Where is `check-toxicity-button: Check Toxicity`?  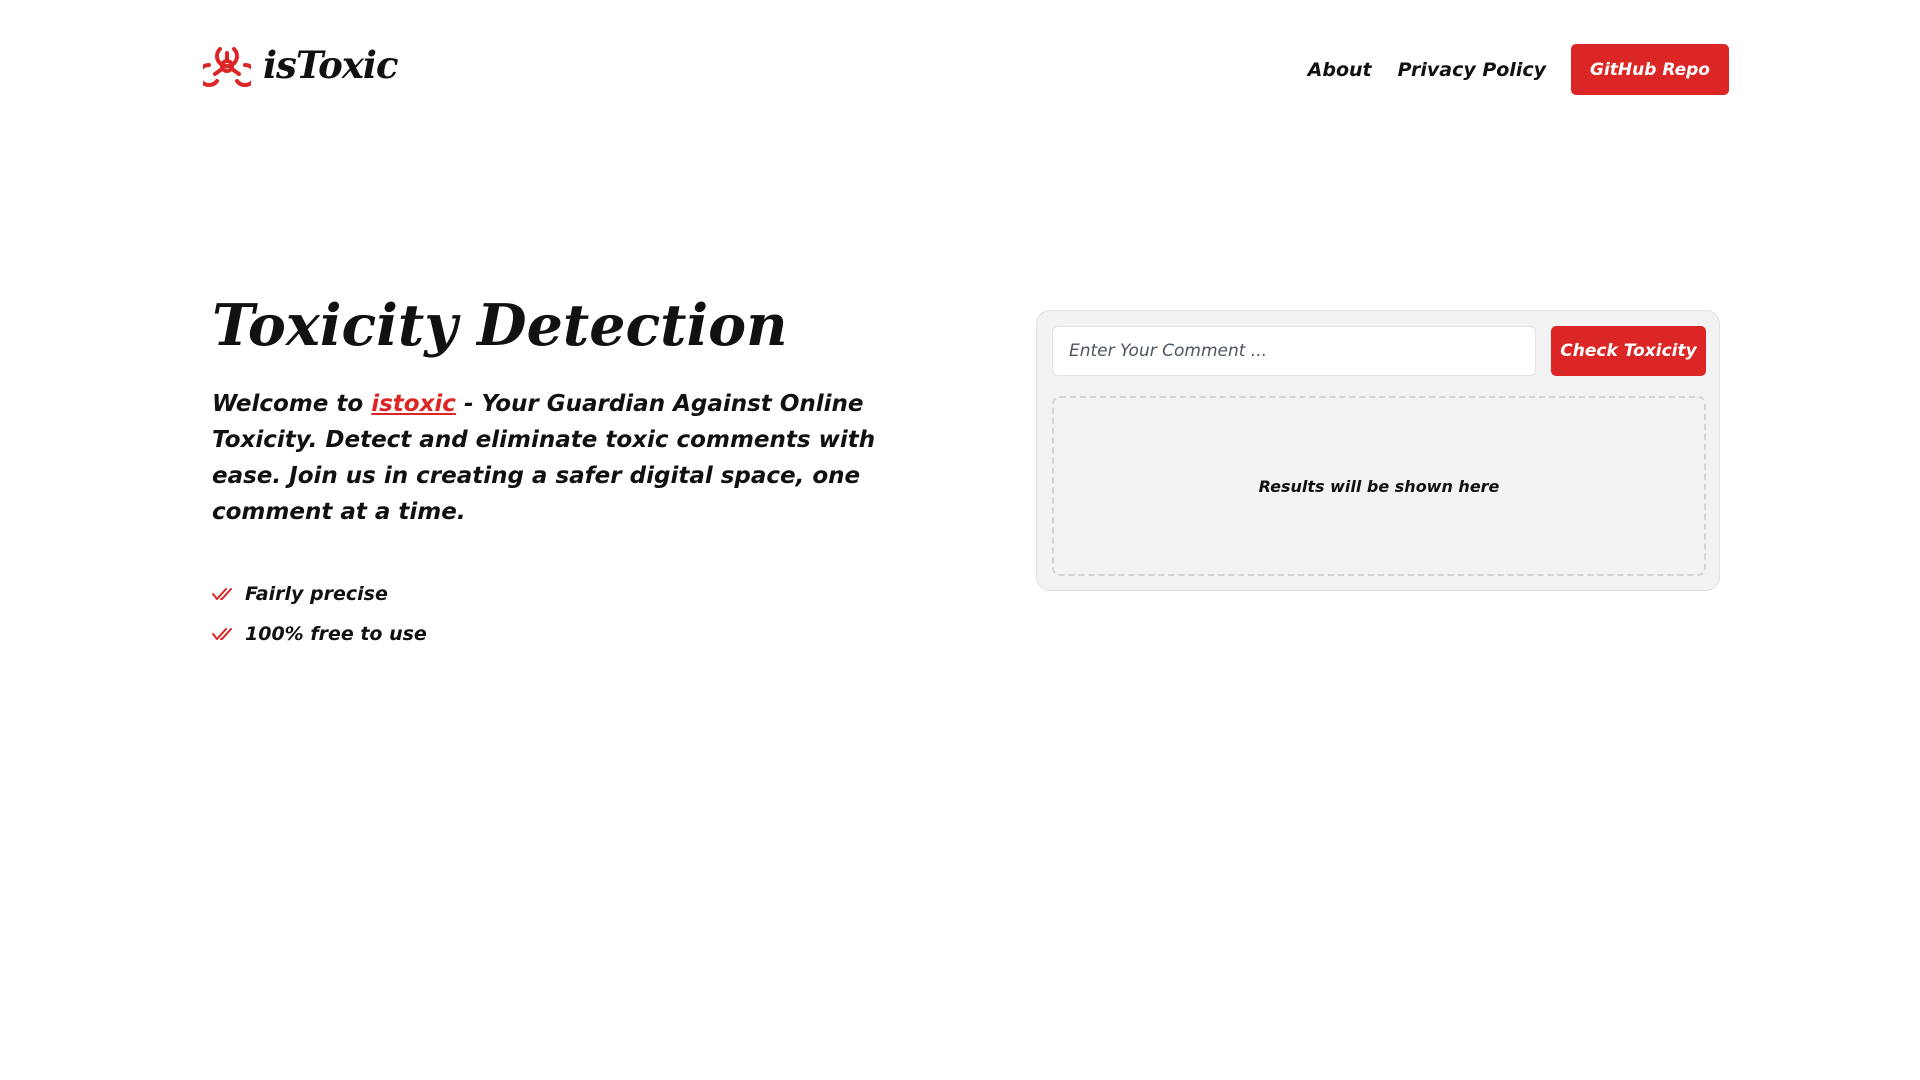 check-toxicity-button: Check Toxicity is located at coordinates (1628, 351).